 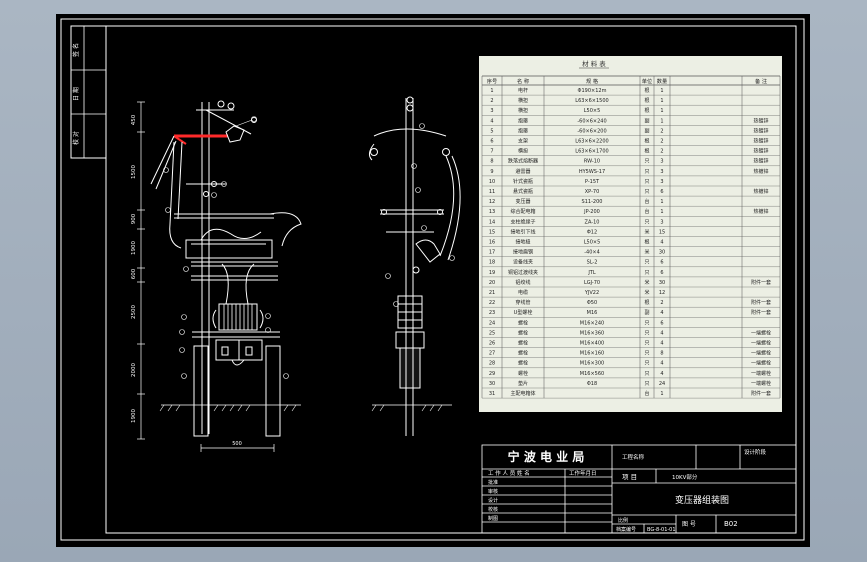 I want to click on material-table-cell: Φ18, so click(x=592, y=384).